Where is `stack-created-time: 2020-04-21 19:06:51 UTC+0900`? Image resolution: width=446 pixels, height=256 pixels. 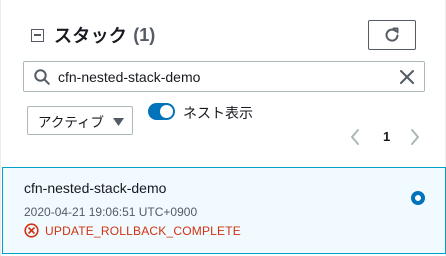
stack-created-time: 2020-04-21 19:06:51 UTC+0900 is located at coordinates (111, 212).